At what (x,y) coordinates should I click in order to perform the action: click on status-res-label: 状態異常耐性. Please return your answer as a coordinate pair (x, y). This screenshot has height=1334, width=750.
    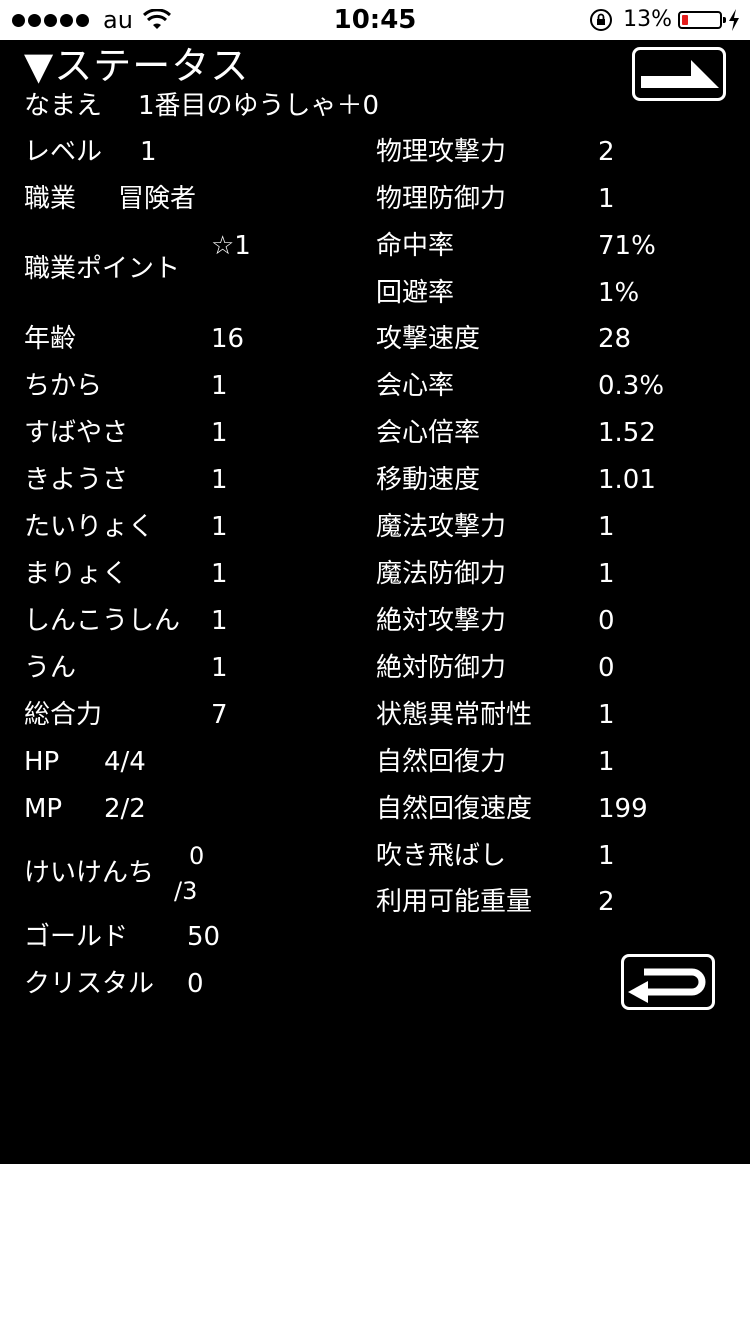
    Looking at the image, I should click on (454, 715).